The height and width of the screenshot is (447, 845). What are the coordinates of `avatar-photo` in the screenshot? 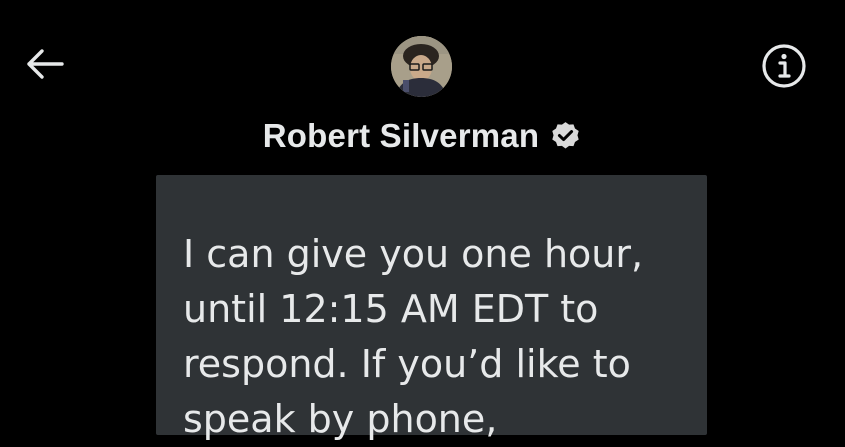 It's located at (421, 66).